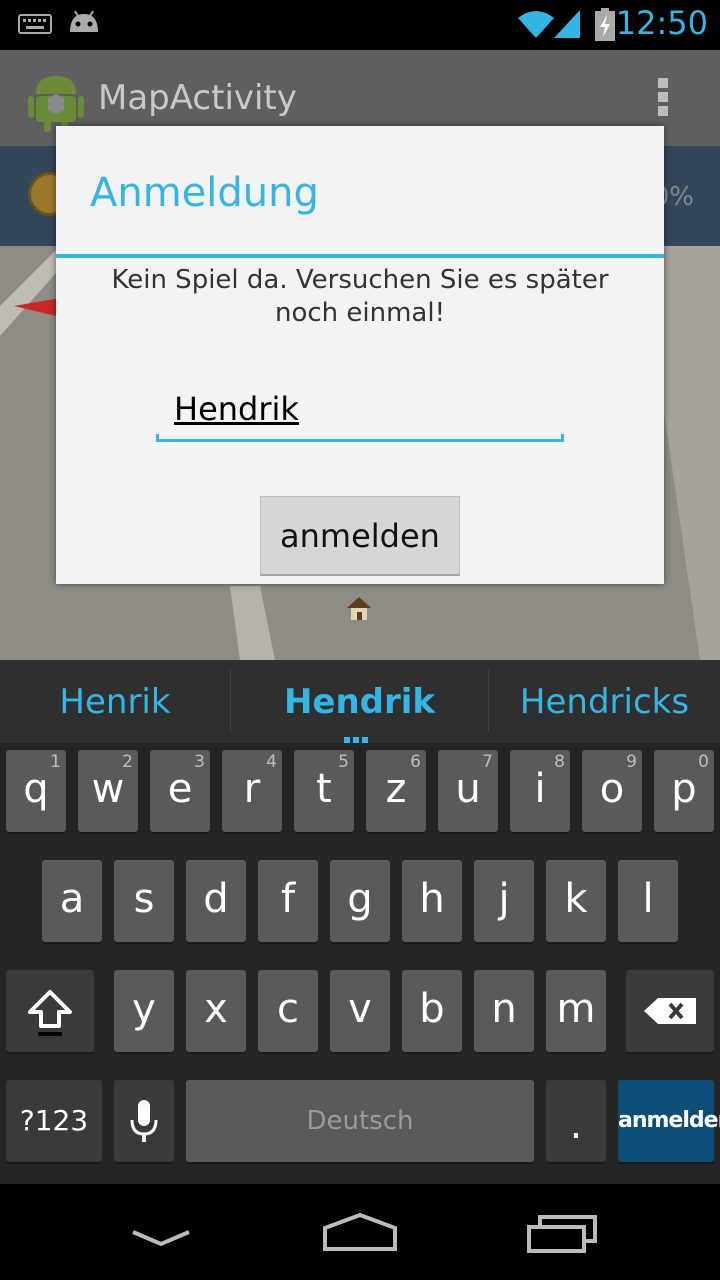 This screenshot has width=720, height=1280. What do you see at coordinates (661, 23) in the screenshot?
I see `status-time: 12:50` at bounding box center [661, 23].